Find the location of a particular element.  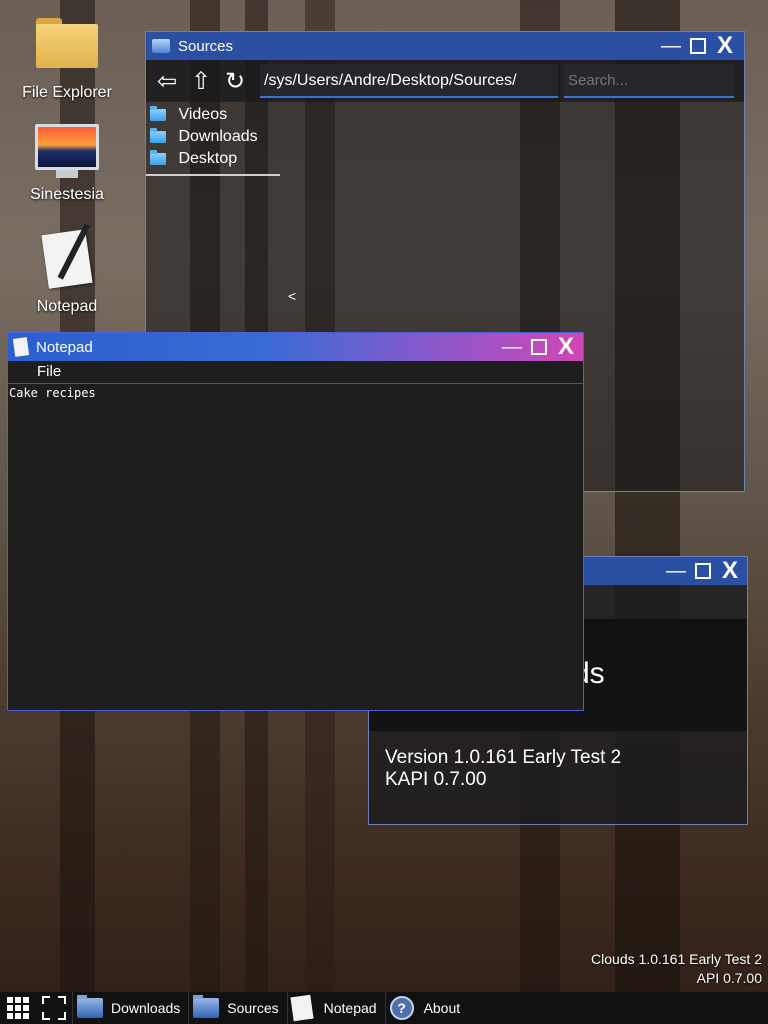

window-title: Notepad is located at coordinates (64, 347).